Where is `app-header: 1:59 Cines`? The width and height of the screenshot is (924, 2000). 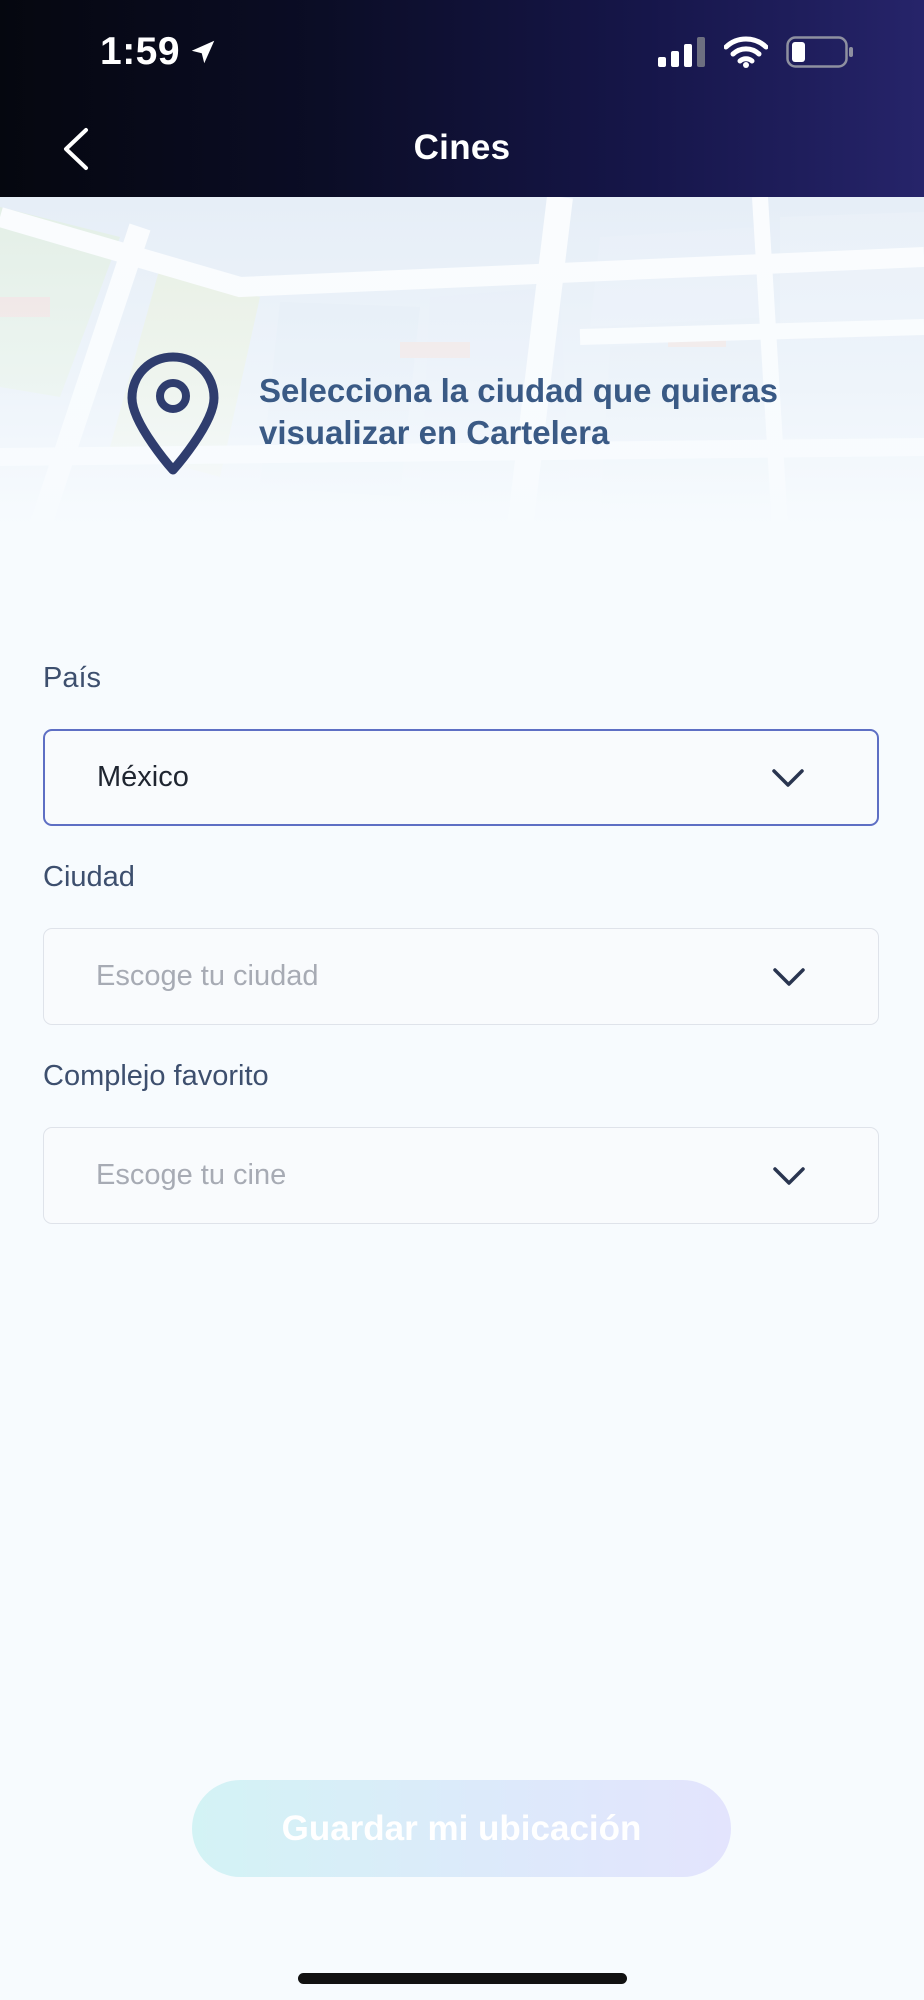
app-header: 1:59 Cines is located at coordinates (462, 98).